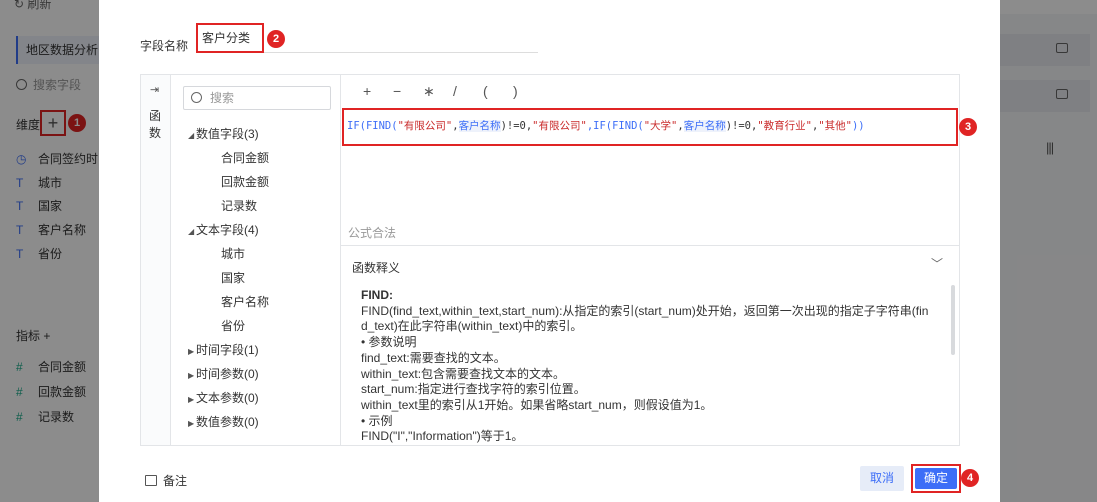 This screenshot has width=1097, height=502. I want to click on tree-group-num-param: ▶ 数值参数(0), so click(223, 421).